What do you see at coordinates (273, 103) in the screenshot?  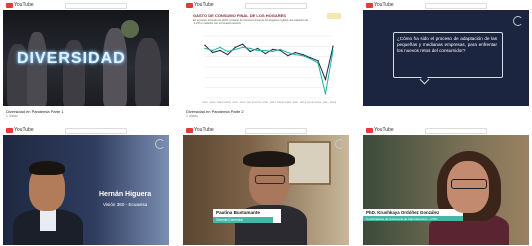 I see `x-tick-label: 2018.II` at bounding box center [273, 103].